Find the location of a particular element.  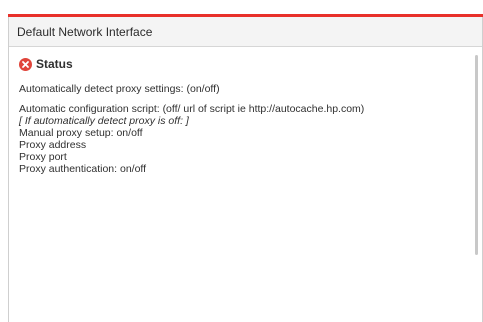

manual-proxy-setup-text: Manual proxy setup: on/off is located at coordinates (81, 133).